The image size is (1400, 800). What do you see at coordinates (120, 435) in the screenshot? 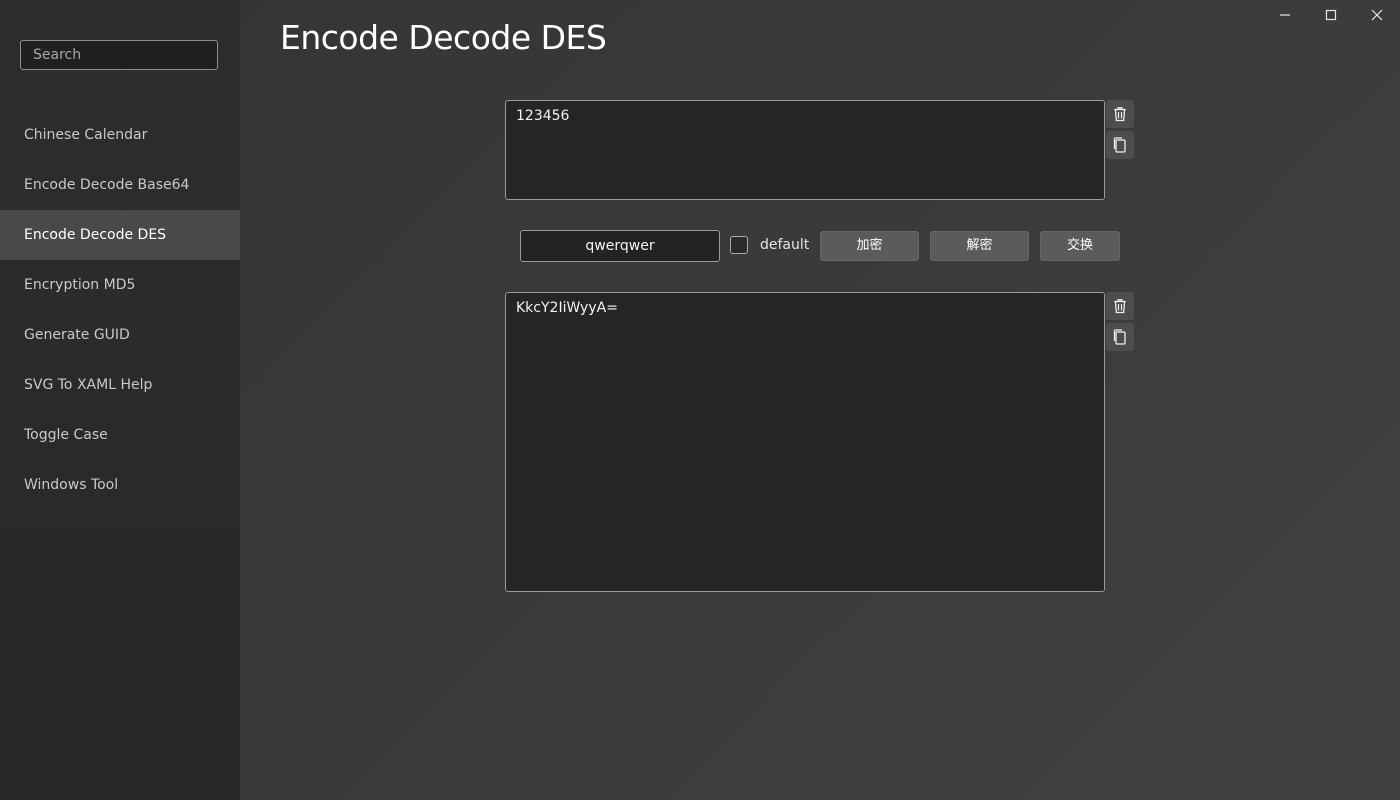
I see `sidebar-item-toggle-case: Toggle Case` at bounding box center [120, 435].